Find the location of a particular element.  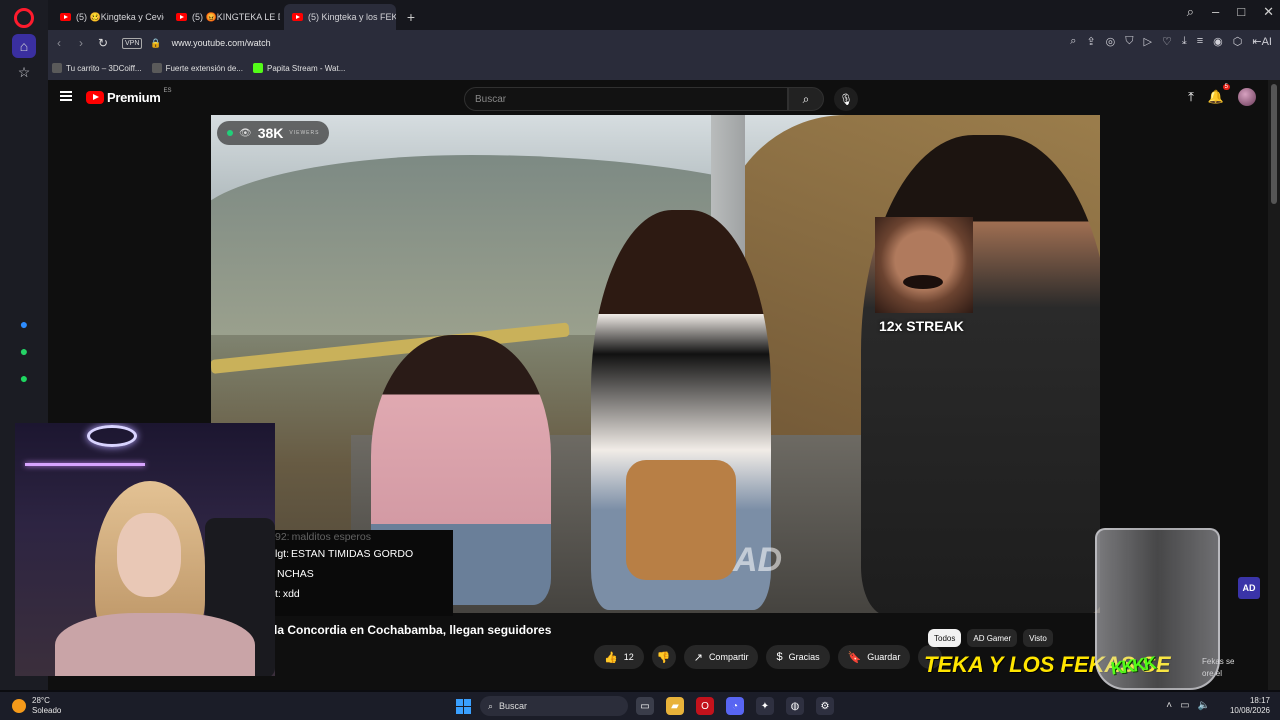

spotify-icon: ● is located at coordinates (24, 378).